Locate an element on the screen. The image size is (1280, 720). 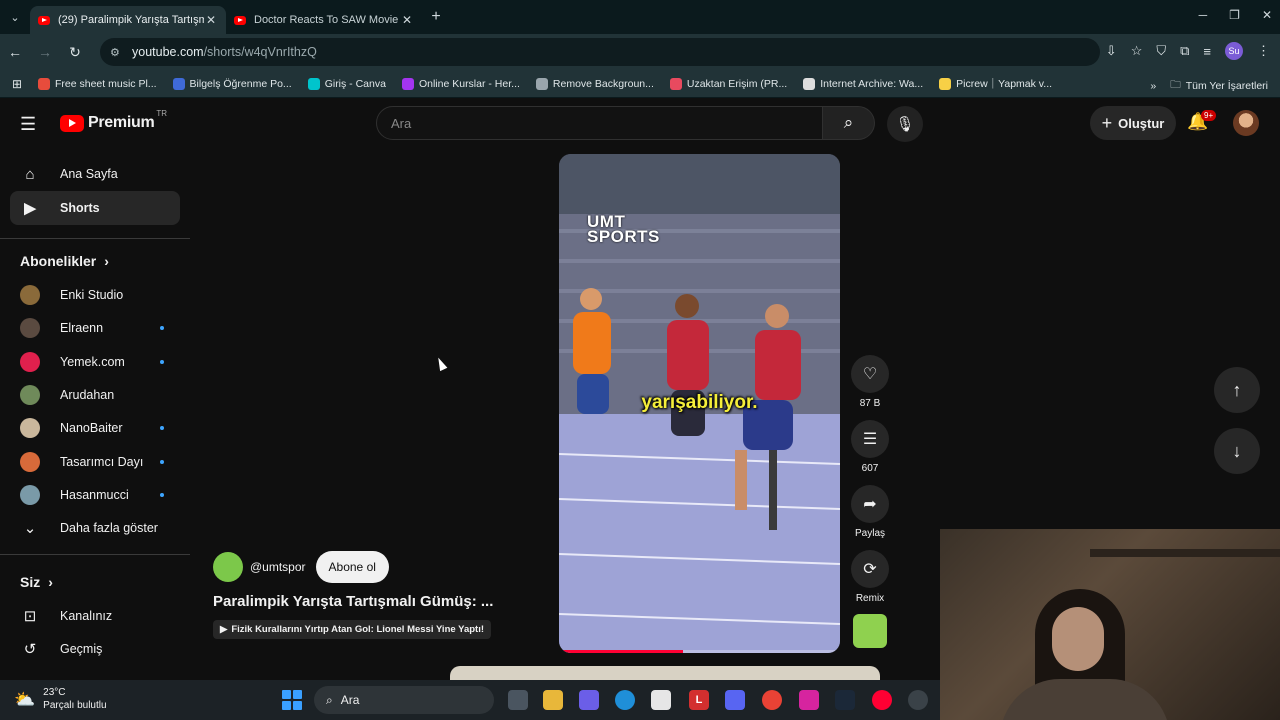
task-view-icon is located at coordinates (518, 700).